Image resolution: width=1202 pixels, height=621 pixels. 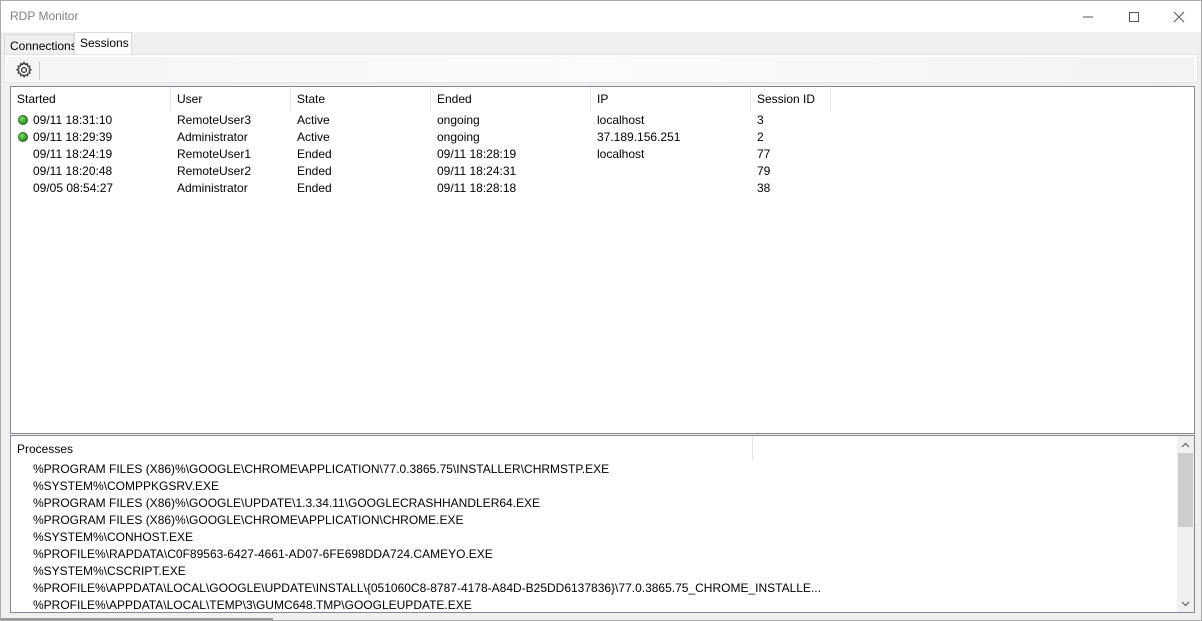 I want to click on cell-session-id: 77, so click(x=764, y=154).